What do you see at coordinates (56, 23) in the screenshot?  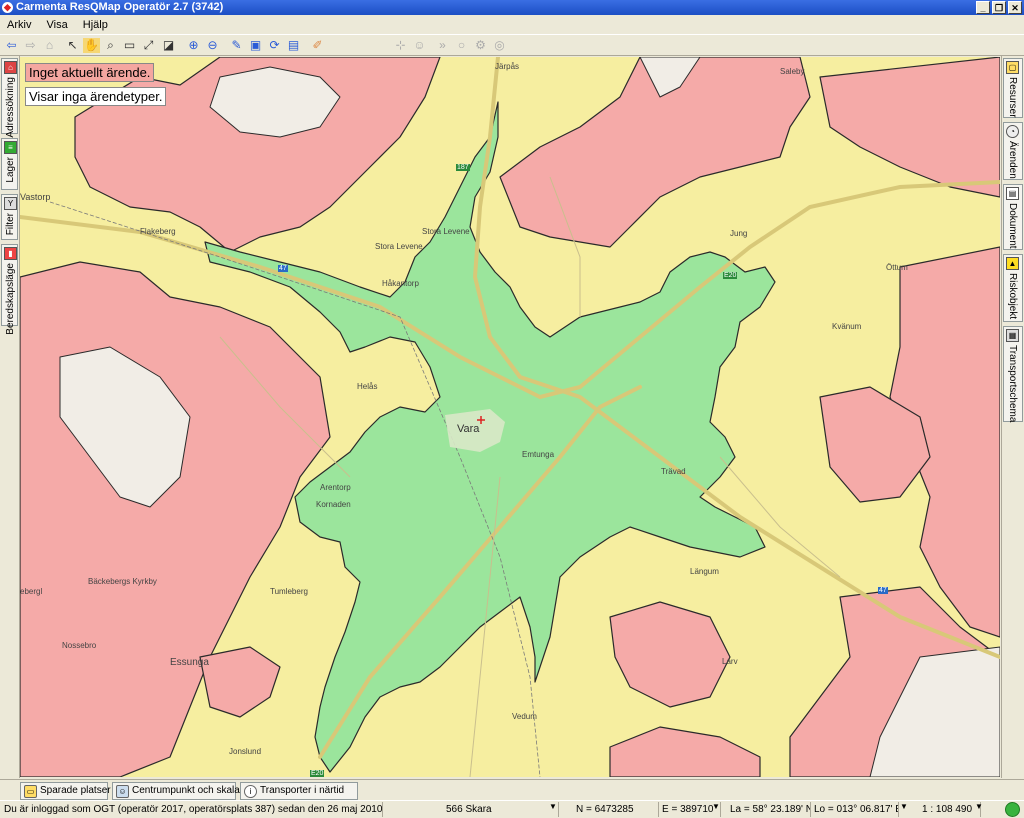 I see `menu-visa: Visa` at bounding box center [56, 23].